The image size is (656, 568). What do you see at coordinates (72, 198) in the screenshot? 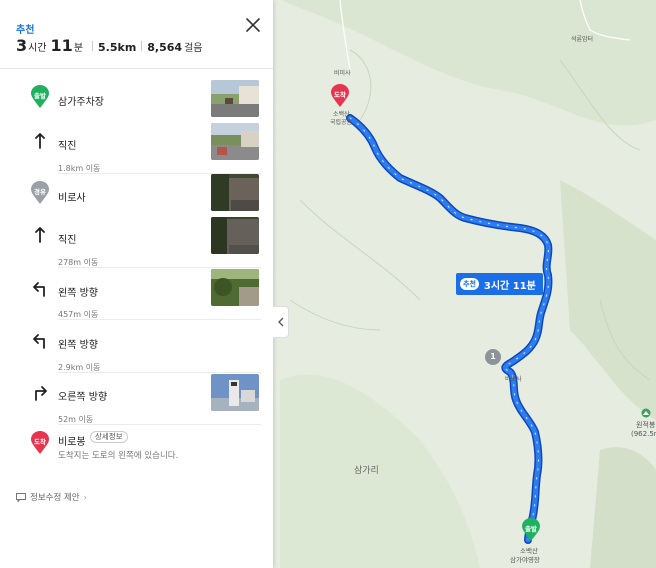
I see `step-label: 비로사` at bounding box center [72, 198].